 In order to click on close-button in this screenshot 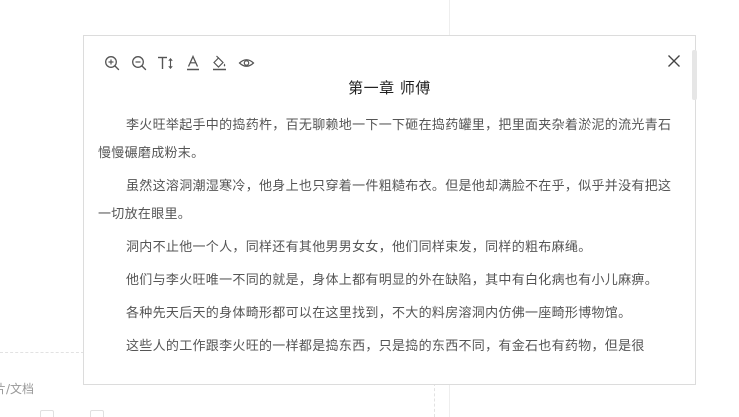, I will do `click(674, 61)`.